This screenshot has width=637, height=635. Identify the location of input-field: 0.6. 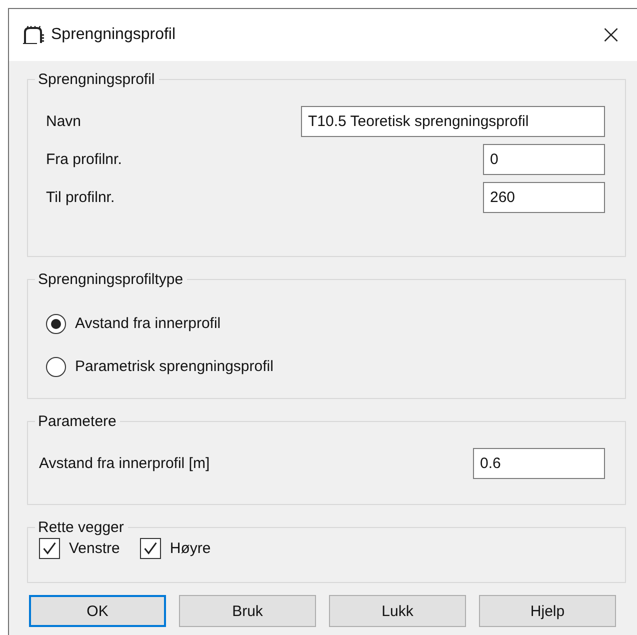
(539, 463).